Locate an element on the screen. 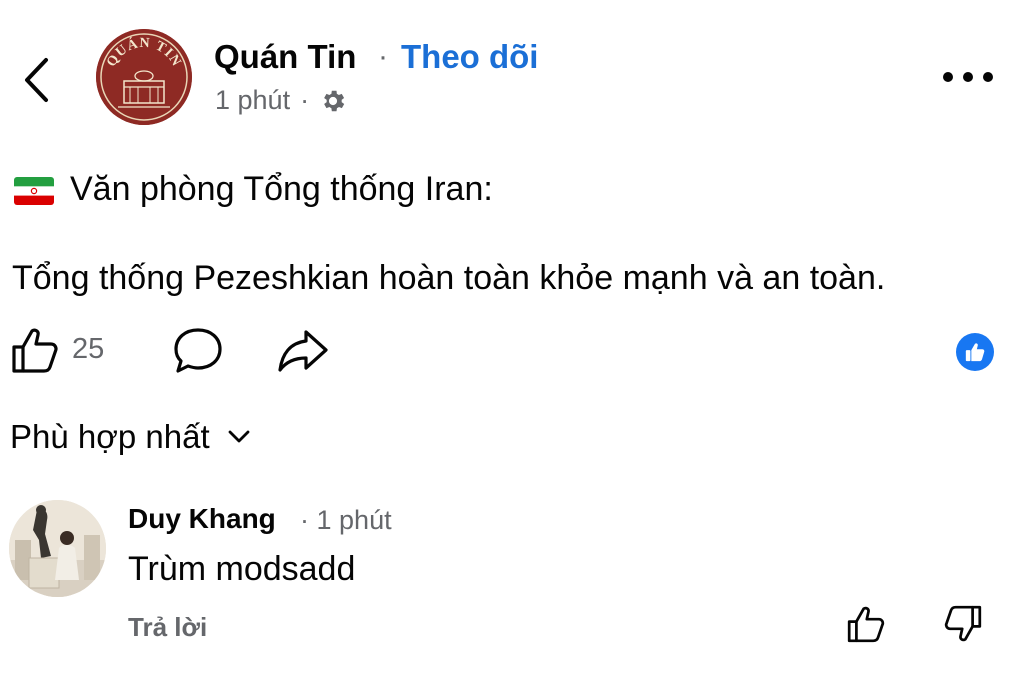  reply-button: Trả lời is located at coordinates (167, 627).